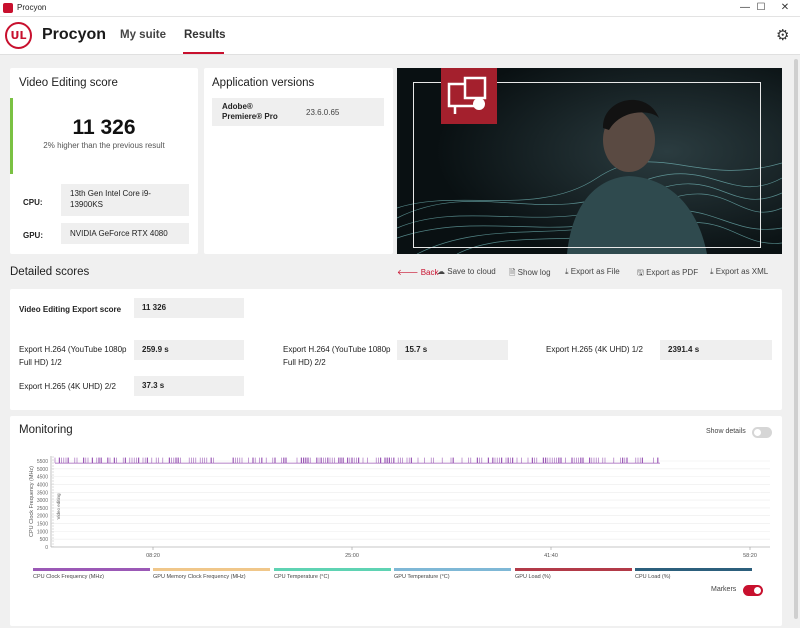 The image size is (800, 628). What do you see at coordinates (716, 350) in the screenshot?
I see `score-item-value: 2391.4 s` at bounding box center [716, 350].